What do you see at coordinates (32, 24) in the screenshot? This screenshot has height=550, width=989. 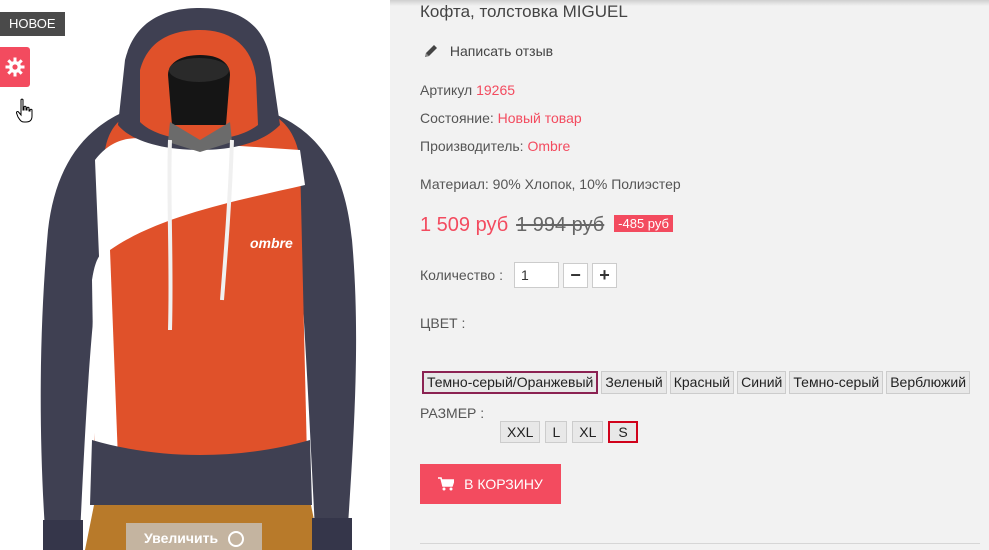 I see `new-badge: НОВОЕ` at bounding box center [32, 24].